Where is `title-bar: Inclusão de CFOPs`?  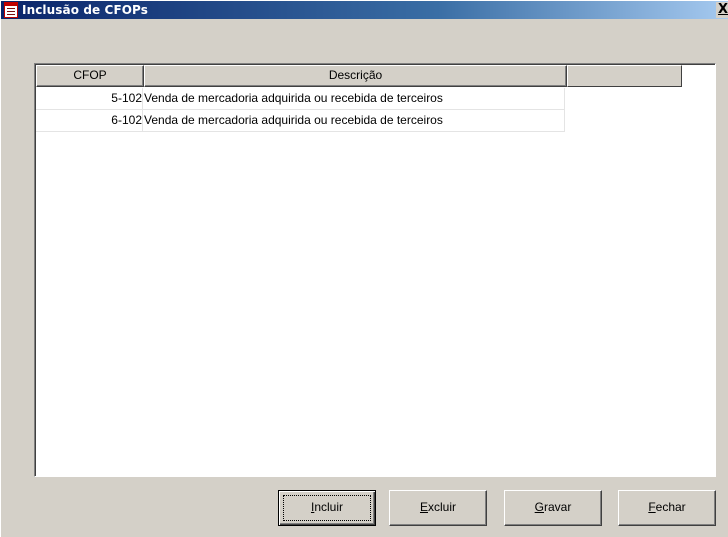 title-bar: Inclusão de CFOPs is located at coordinates (364, 10).